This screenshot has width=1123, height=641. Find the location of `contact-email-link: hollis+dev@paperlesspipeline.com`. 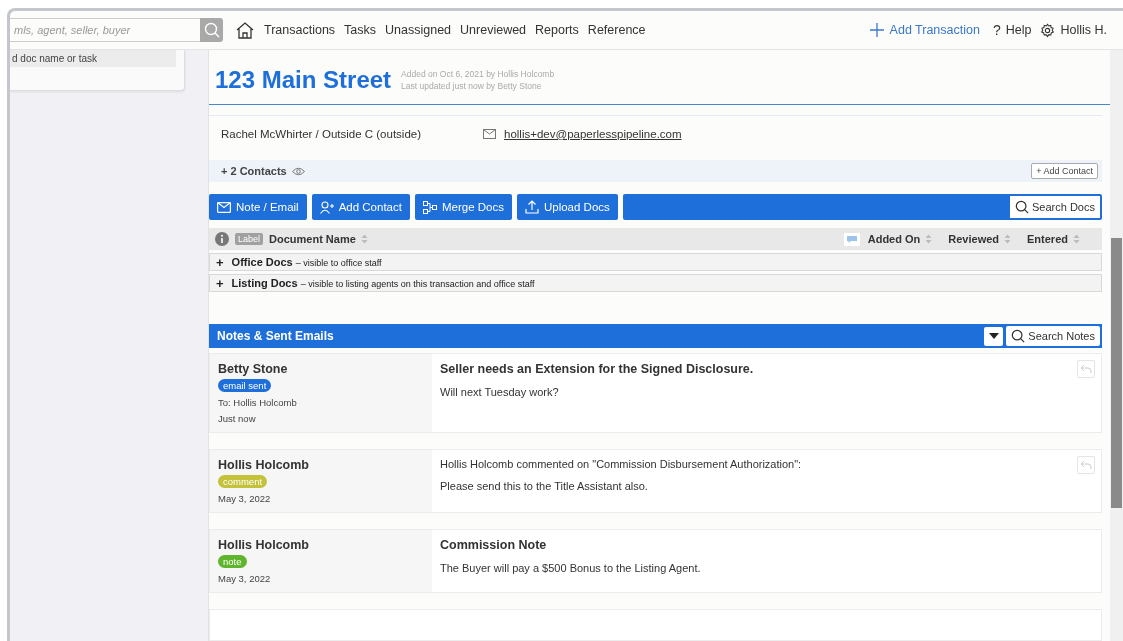

contact-email-link: hollis+dev@paperlesspipeline.com is located at coordinates (593, 134).